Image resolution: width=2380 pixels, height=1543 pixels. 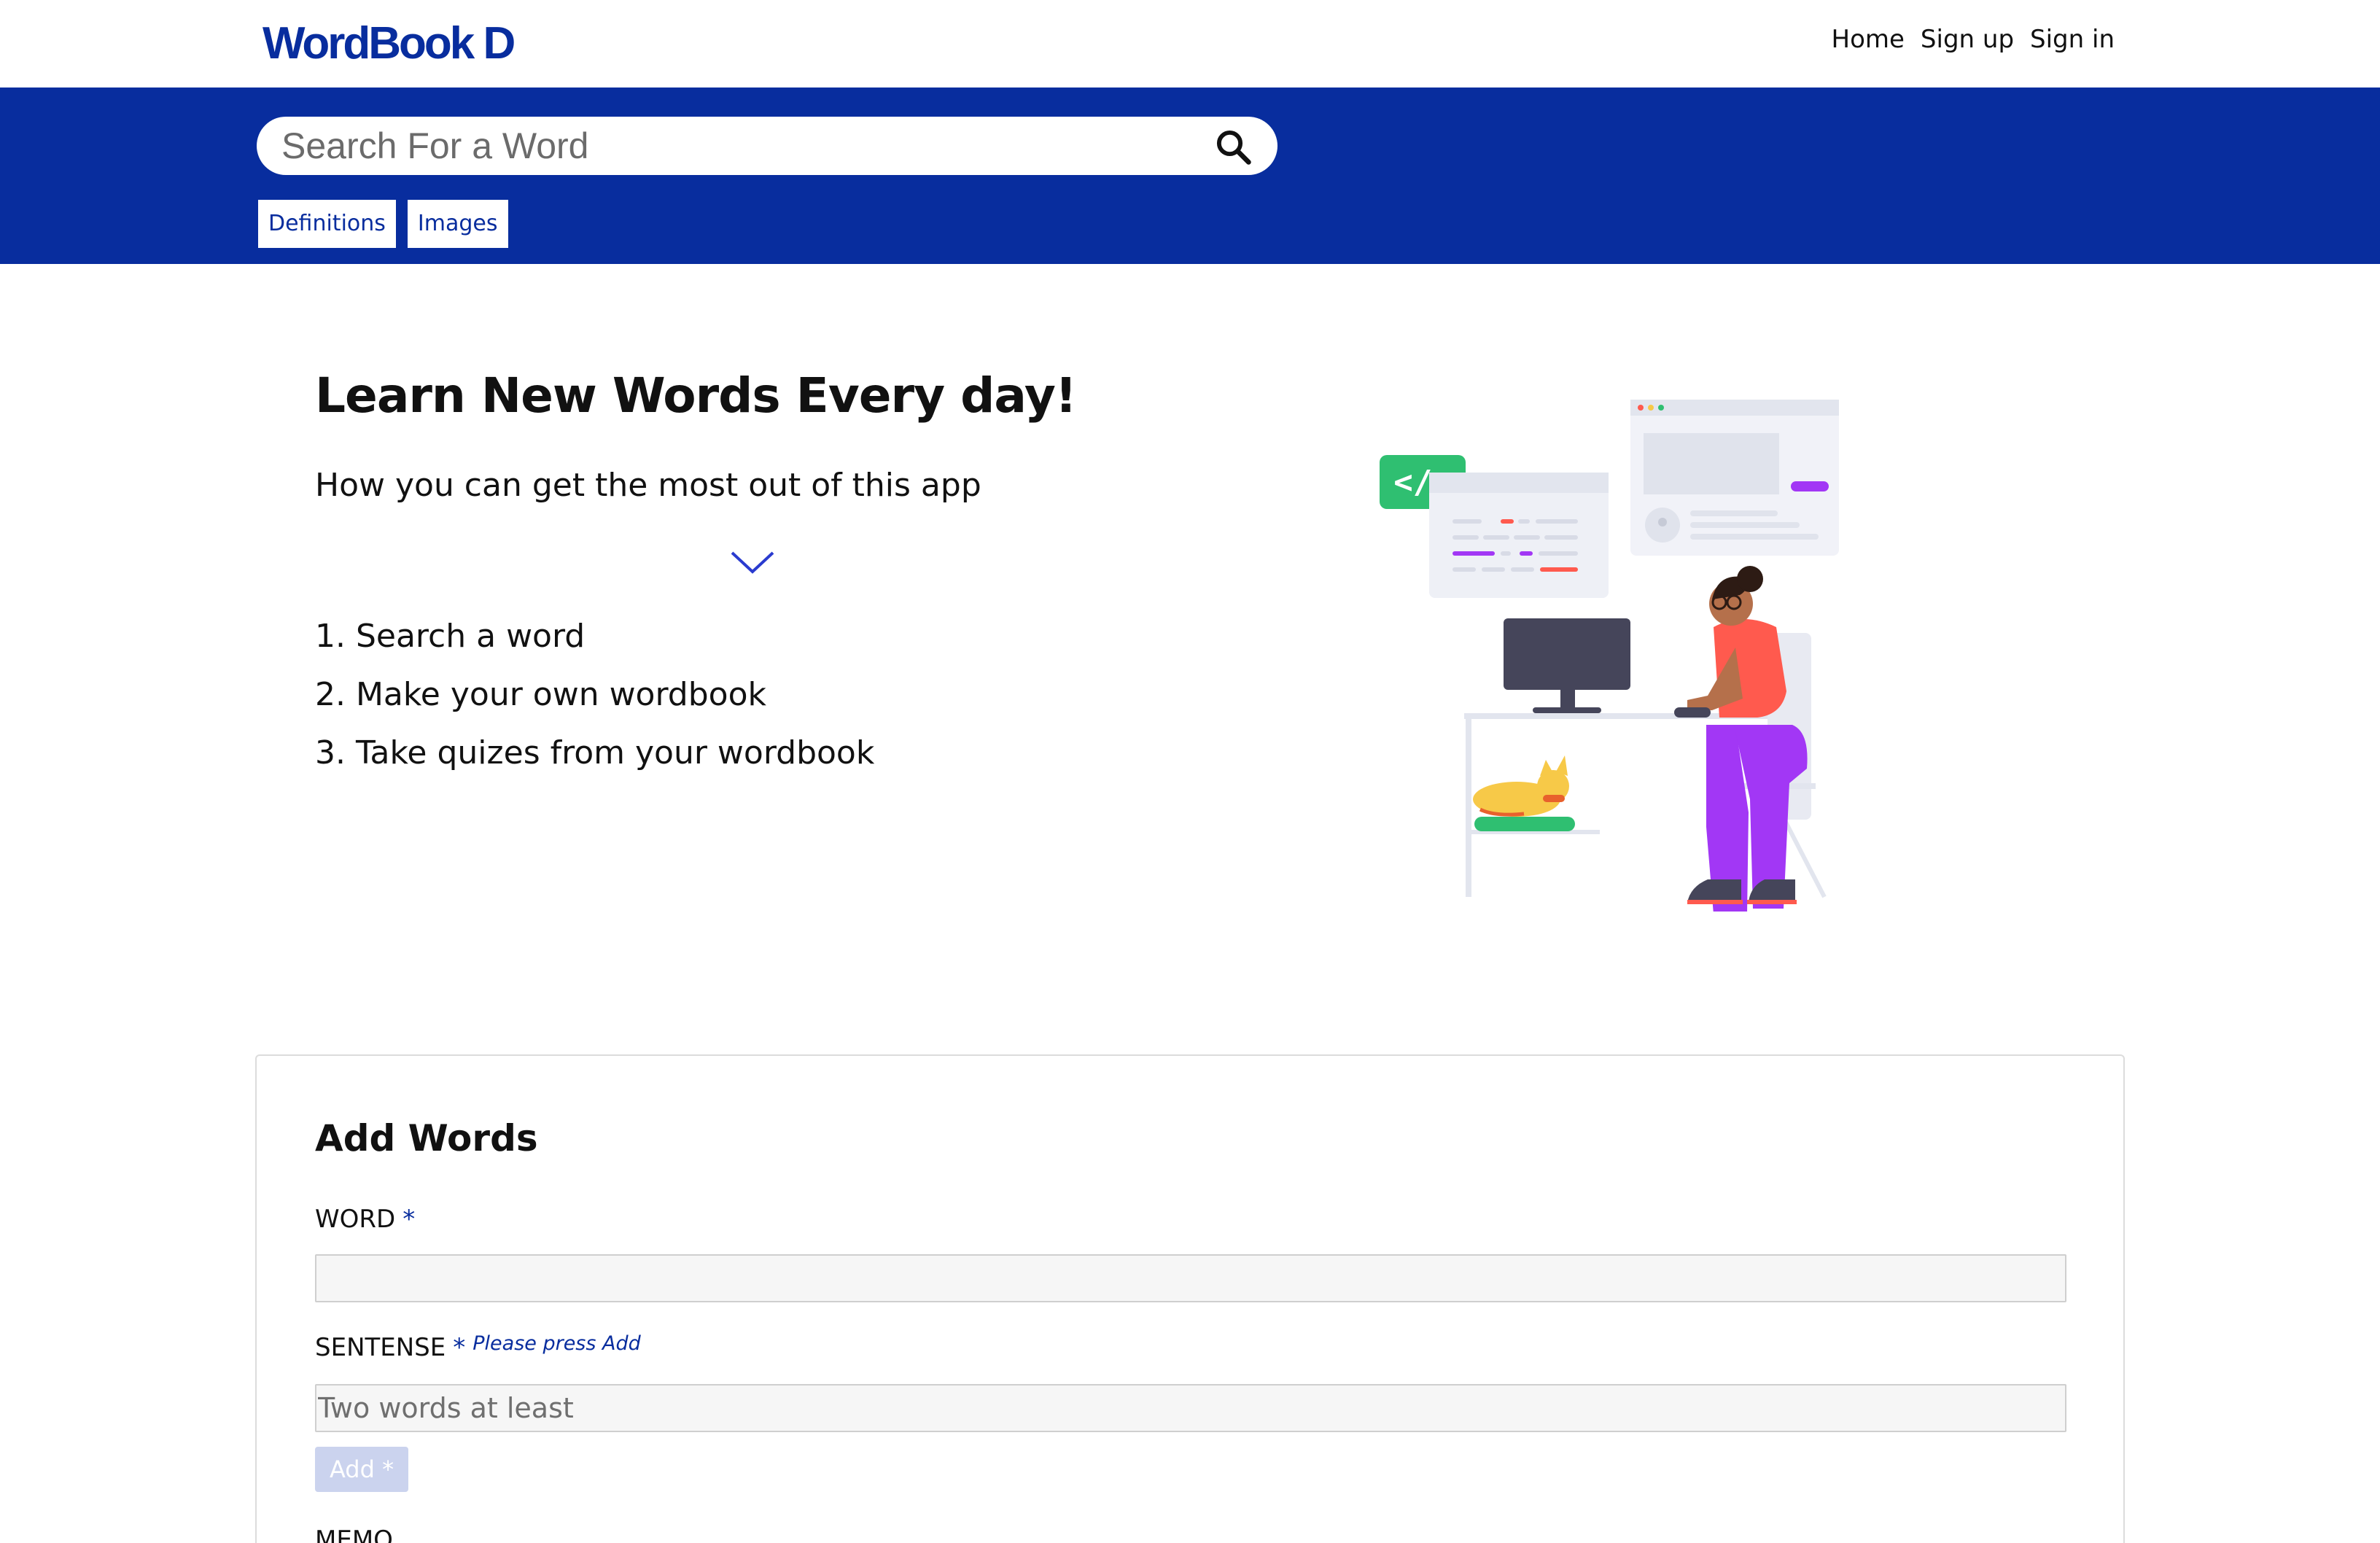 What do you see at coordinates (361, 1469) in the screenshot?
I see `add-button: Add *` at bounding box center [361, 1469].